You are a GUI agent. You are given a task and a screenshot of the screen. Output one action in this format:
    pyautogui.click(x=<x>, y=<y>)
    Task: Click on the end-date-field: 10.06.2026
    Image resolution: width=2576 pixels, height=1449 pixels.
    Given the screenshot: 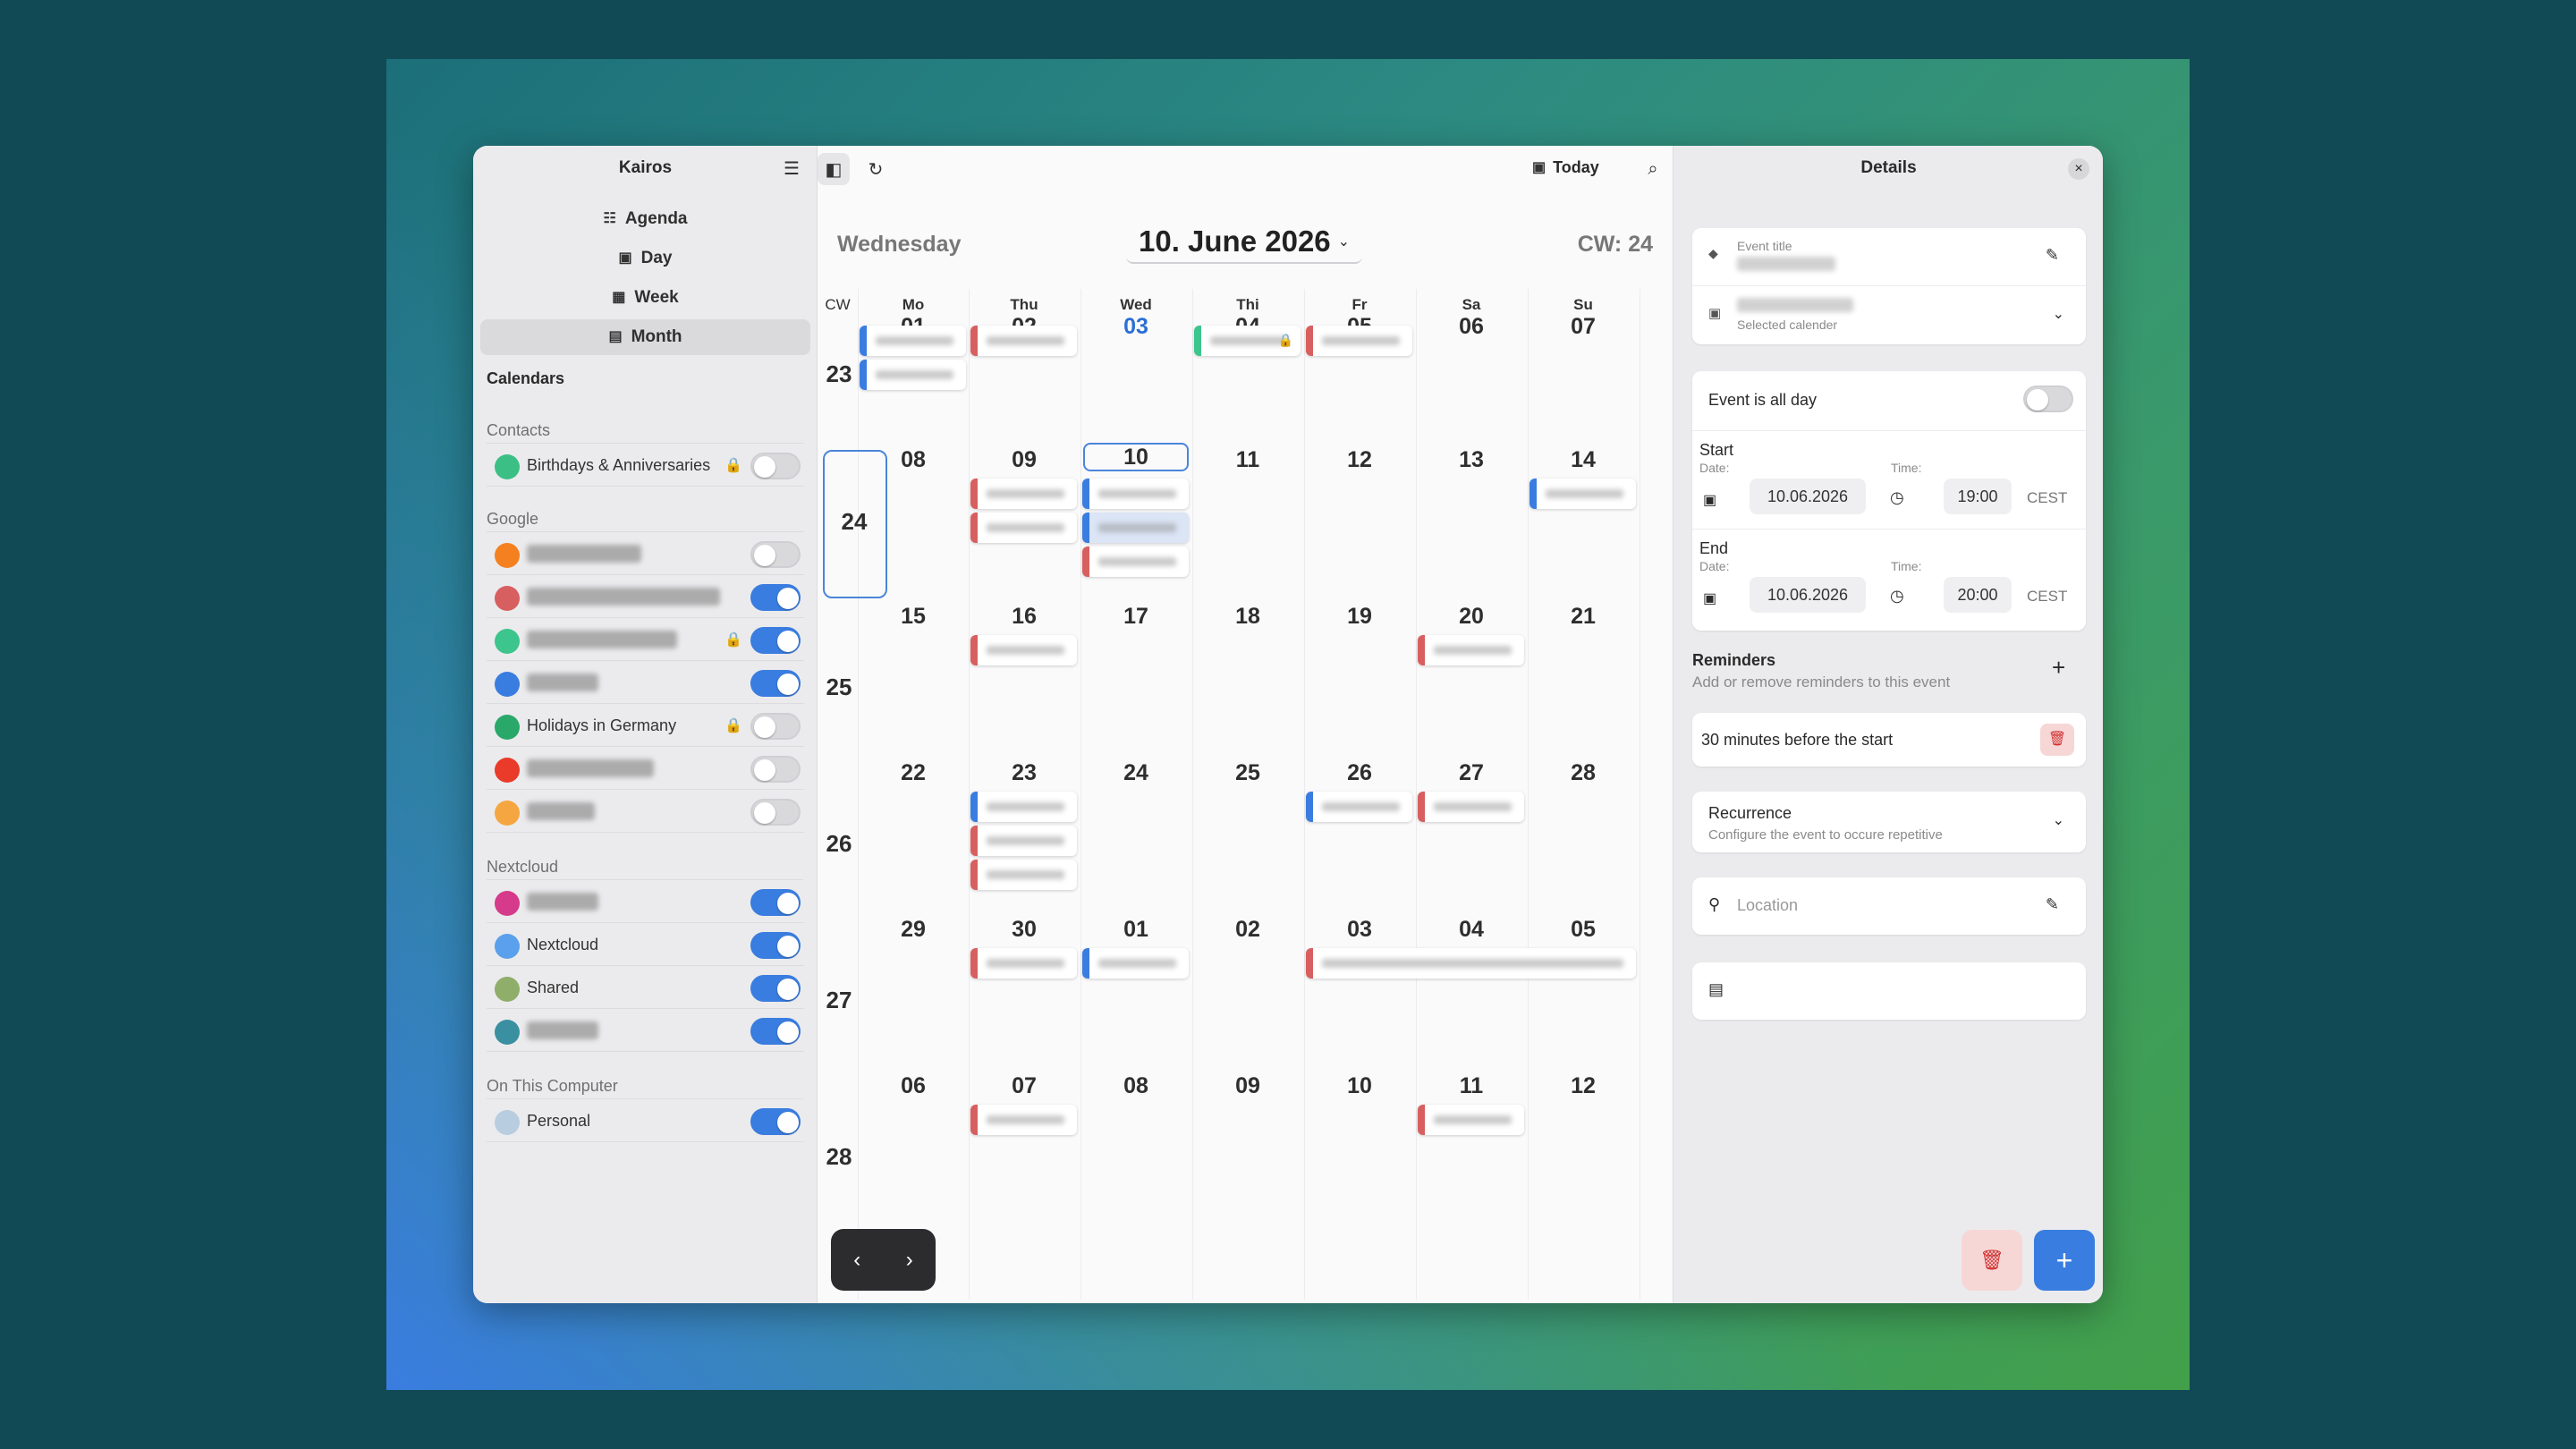 What is the action you would take?
    pyautogui.click(x=1808, y=595)
    